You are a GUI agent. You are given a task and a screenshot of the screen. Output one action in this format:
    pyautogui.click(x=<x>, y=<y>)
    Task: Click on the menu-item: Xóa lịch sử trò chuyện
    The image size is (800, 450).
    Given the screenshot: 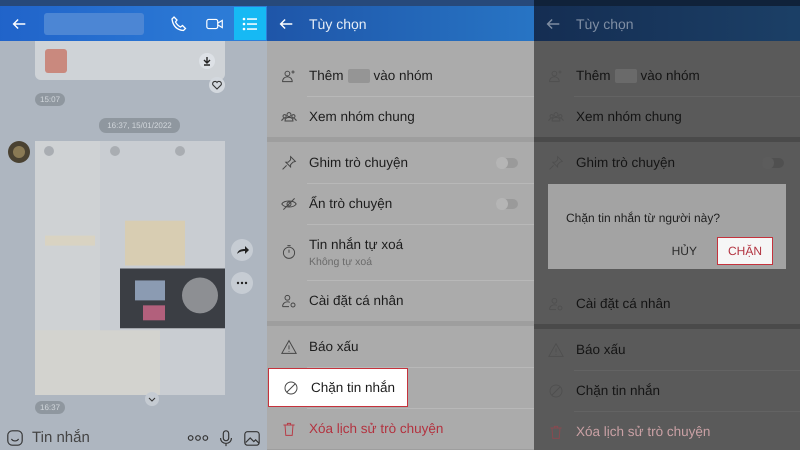 What is the action you would take?
    pyautogui.click(x=667, y=430)
    